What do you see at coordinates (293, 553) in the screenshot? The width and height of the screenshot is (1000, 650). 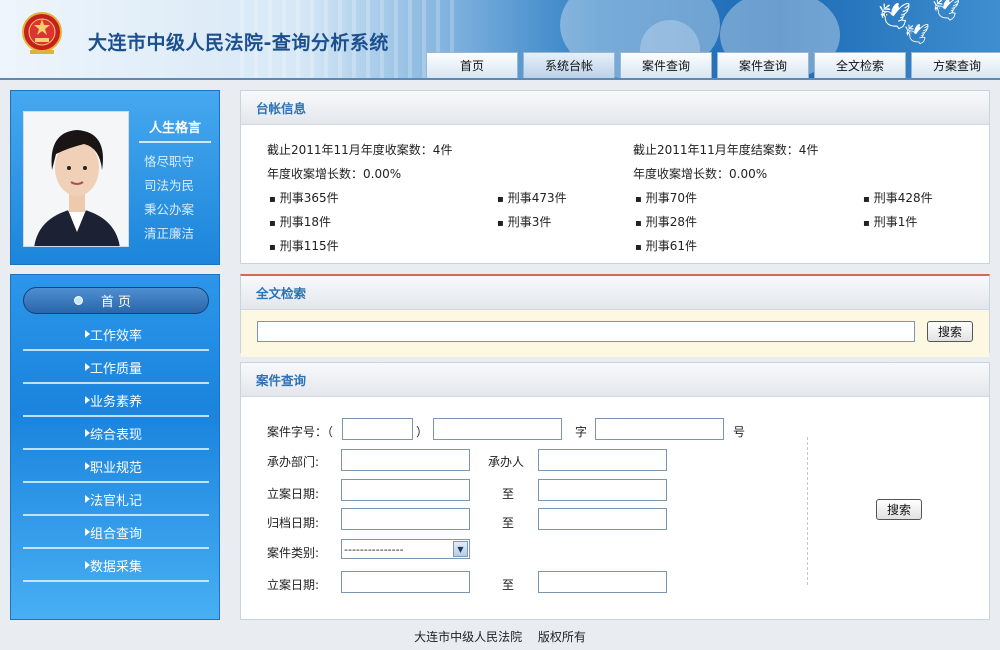 I see `category-label: 案件类别:` at bounding box center [293, 553].